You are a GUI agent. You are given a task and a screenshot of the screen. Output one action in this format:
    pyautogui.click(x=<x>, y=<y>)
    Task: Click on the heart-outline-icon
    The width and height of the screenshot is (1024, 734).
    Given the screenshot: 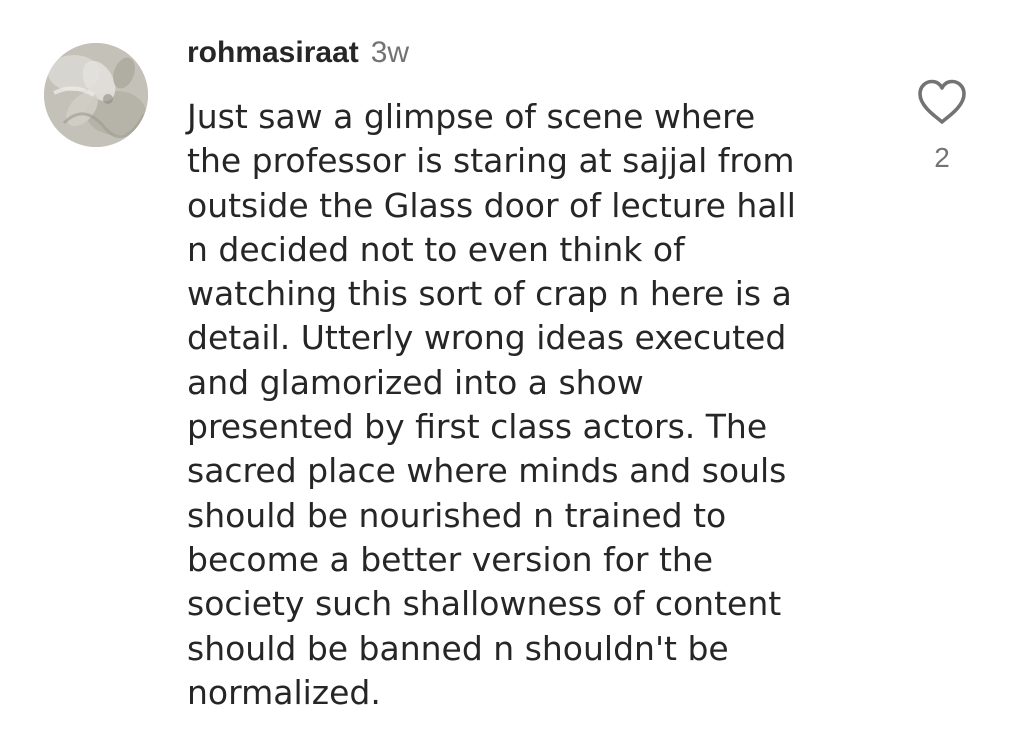 What is the action you would take?
    pyautogui.click(x=942, y=102)
    